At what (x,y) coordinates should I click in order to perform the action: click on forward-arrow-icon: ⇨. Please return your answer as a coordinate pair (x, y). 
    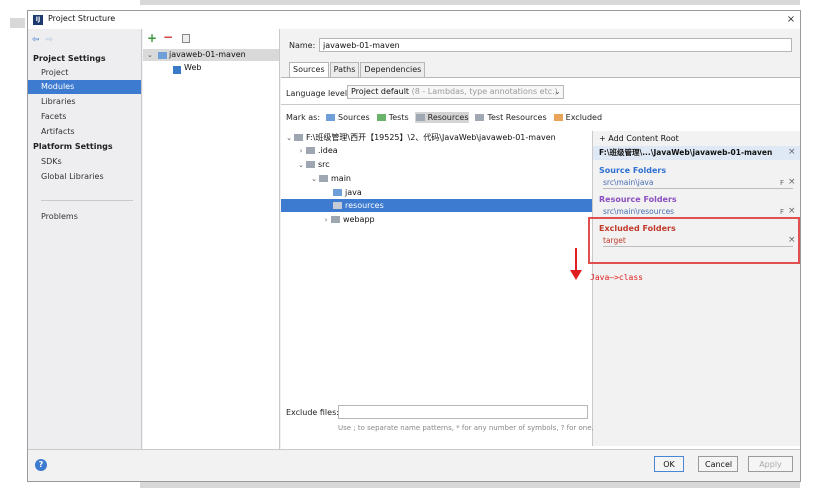
    Looking at the image, I should click on (50, 40).